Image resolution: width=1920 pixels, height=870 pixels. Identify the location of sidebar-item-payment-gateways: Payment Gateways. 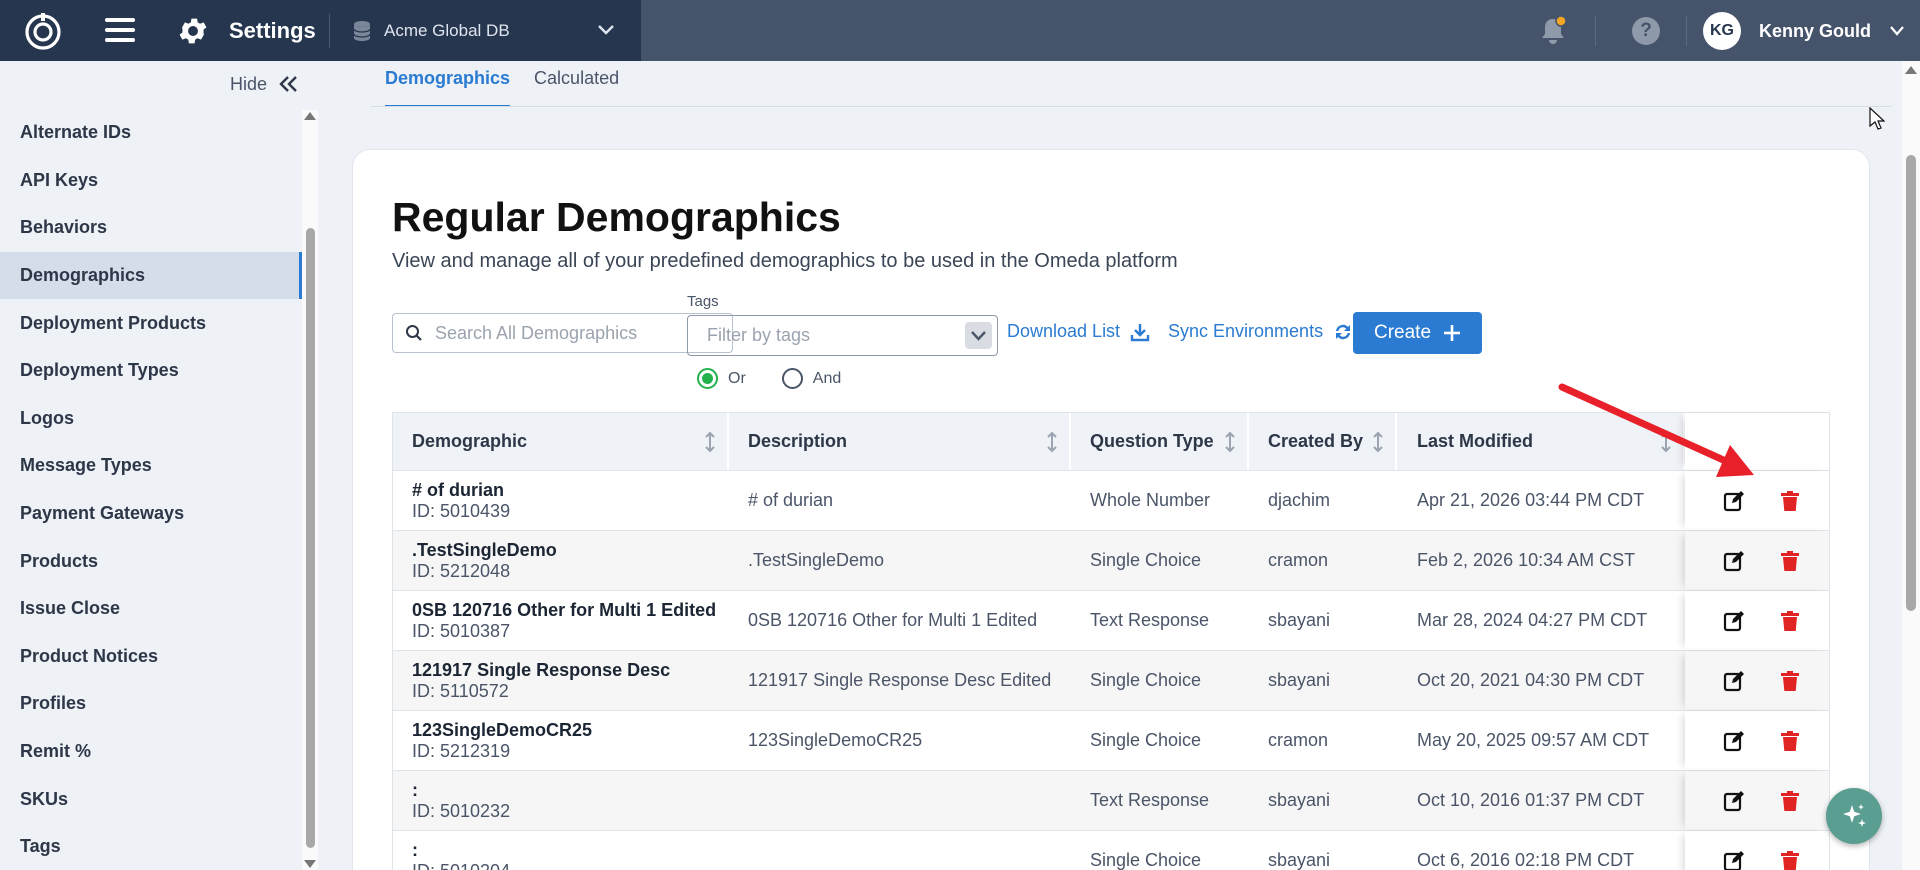
(151, 514).